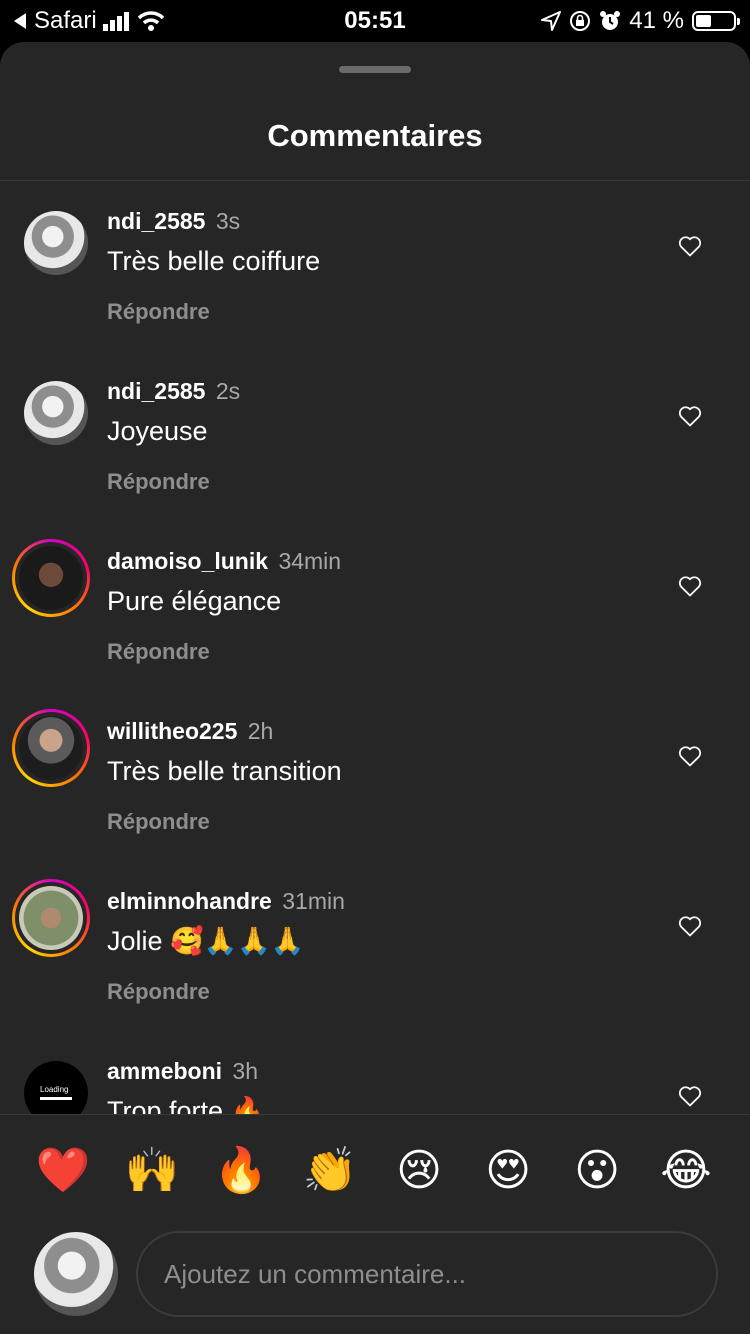  I want to click on comment-timestamp: 3h, so click(245, 1071).